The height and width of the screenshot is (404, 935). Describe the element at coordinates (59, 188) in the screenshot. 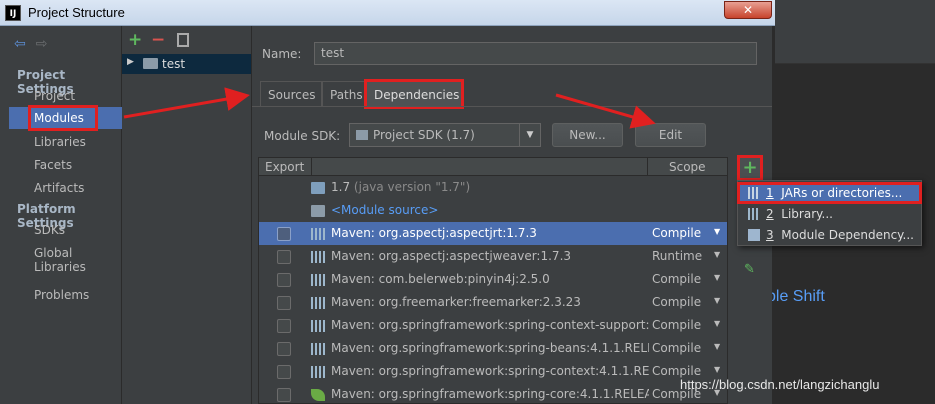

I see `sidebar-item-artifacts: Artifacts` at that location.